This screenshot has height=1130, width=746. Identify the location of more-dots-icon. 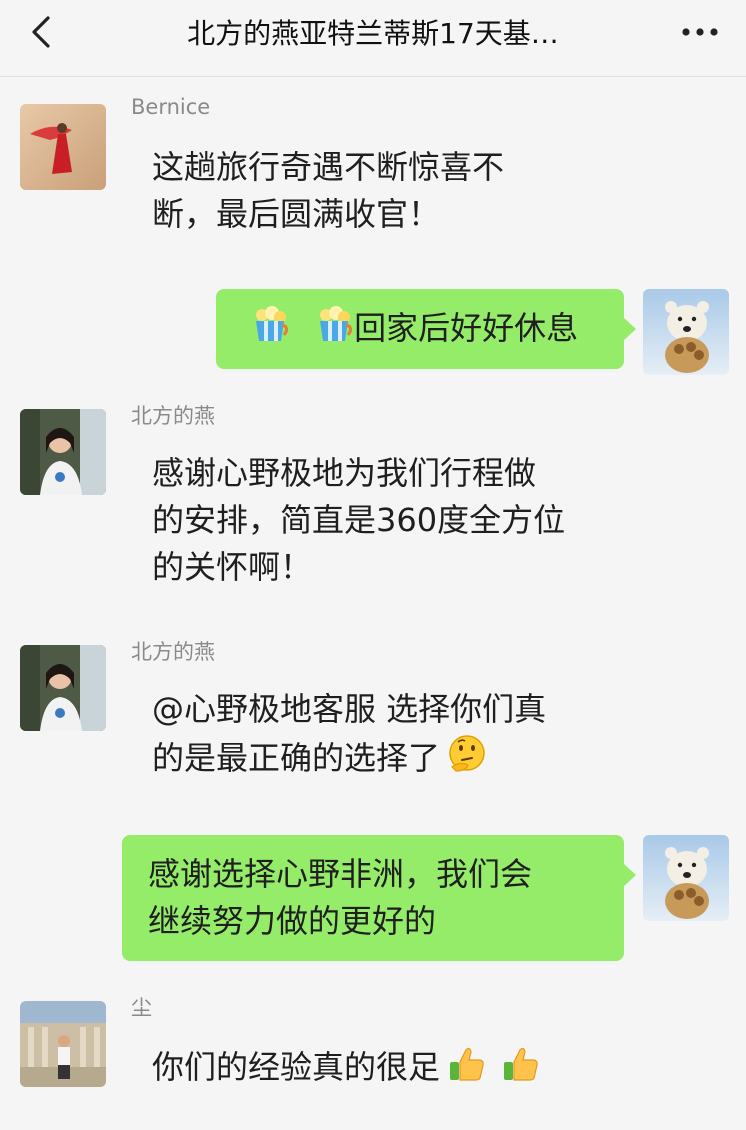
(700, 32).